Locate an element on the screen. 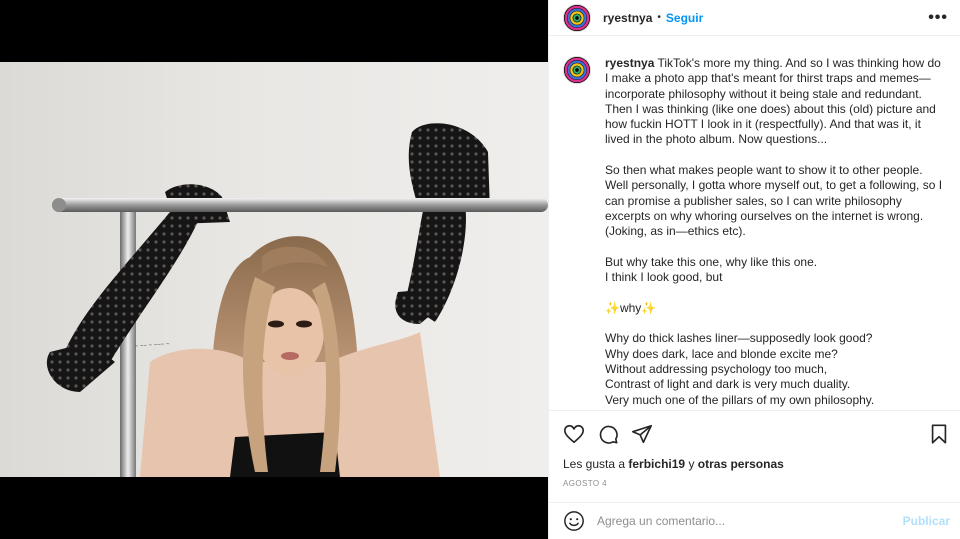  likes-summary: Les gusta a ferbichi19 y otras personas is located at coordinates (673, 464).